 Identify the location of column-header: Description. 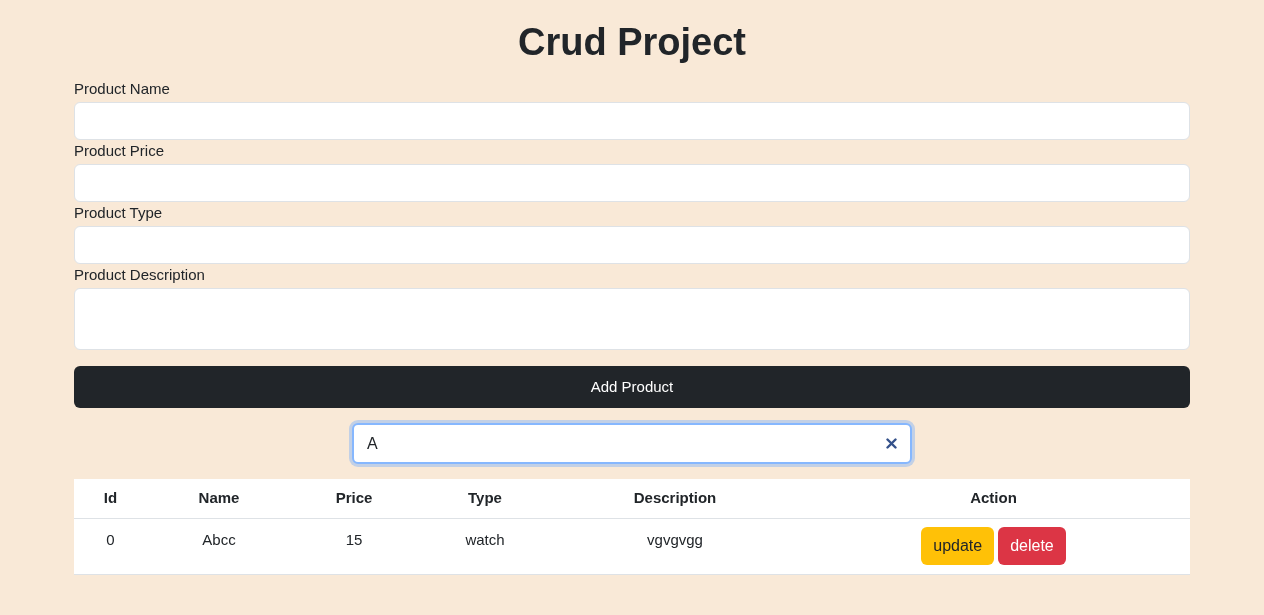
(675, 498).